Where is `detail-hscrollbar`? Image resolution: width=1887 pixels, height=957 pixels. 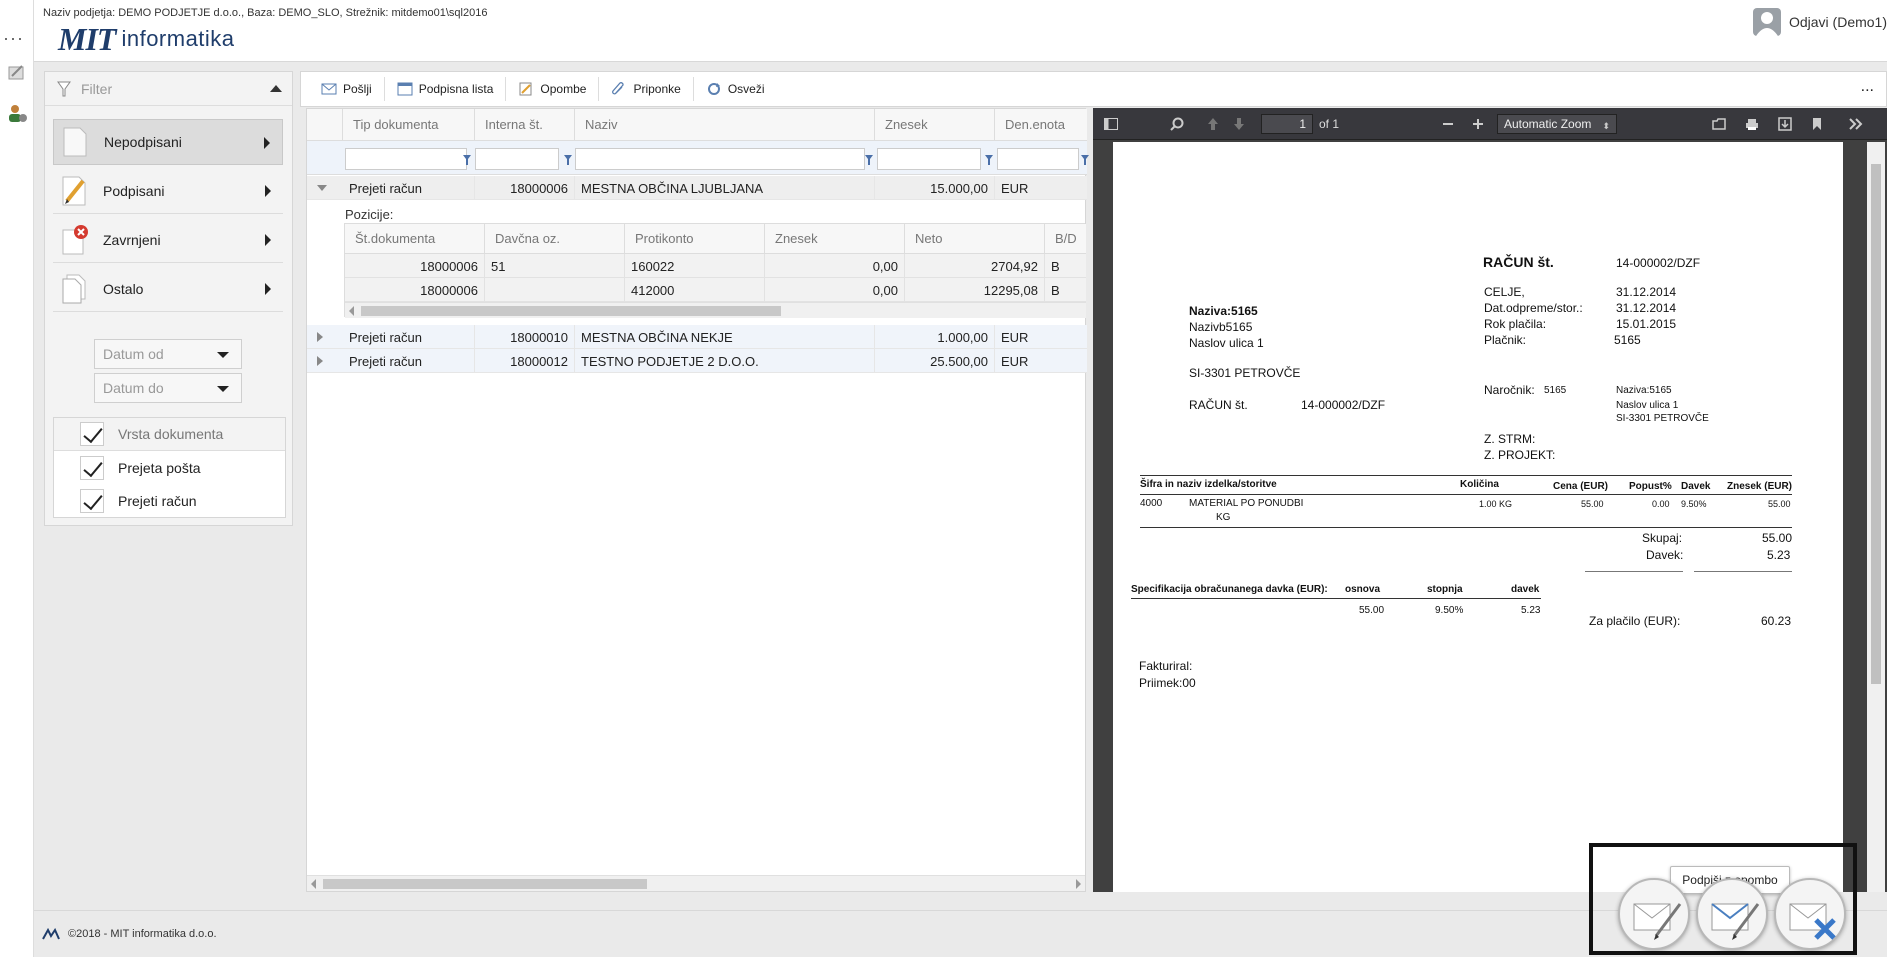 detail-hscrollbar is located at coordinates (715, 310).